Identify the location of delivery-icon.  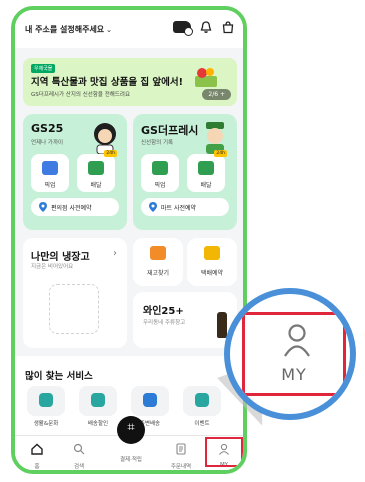
(98, 400).